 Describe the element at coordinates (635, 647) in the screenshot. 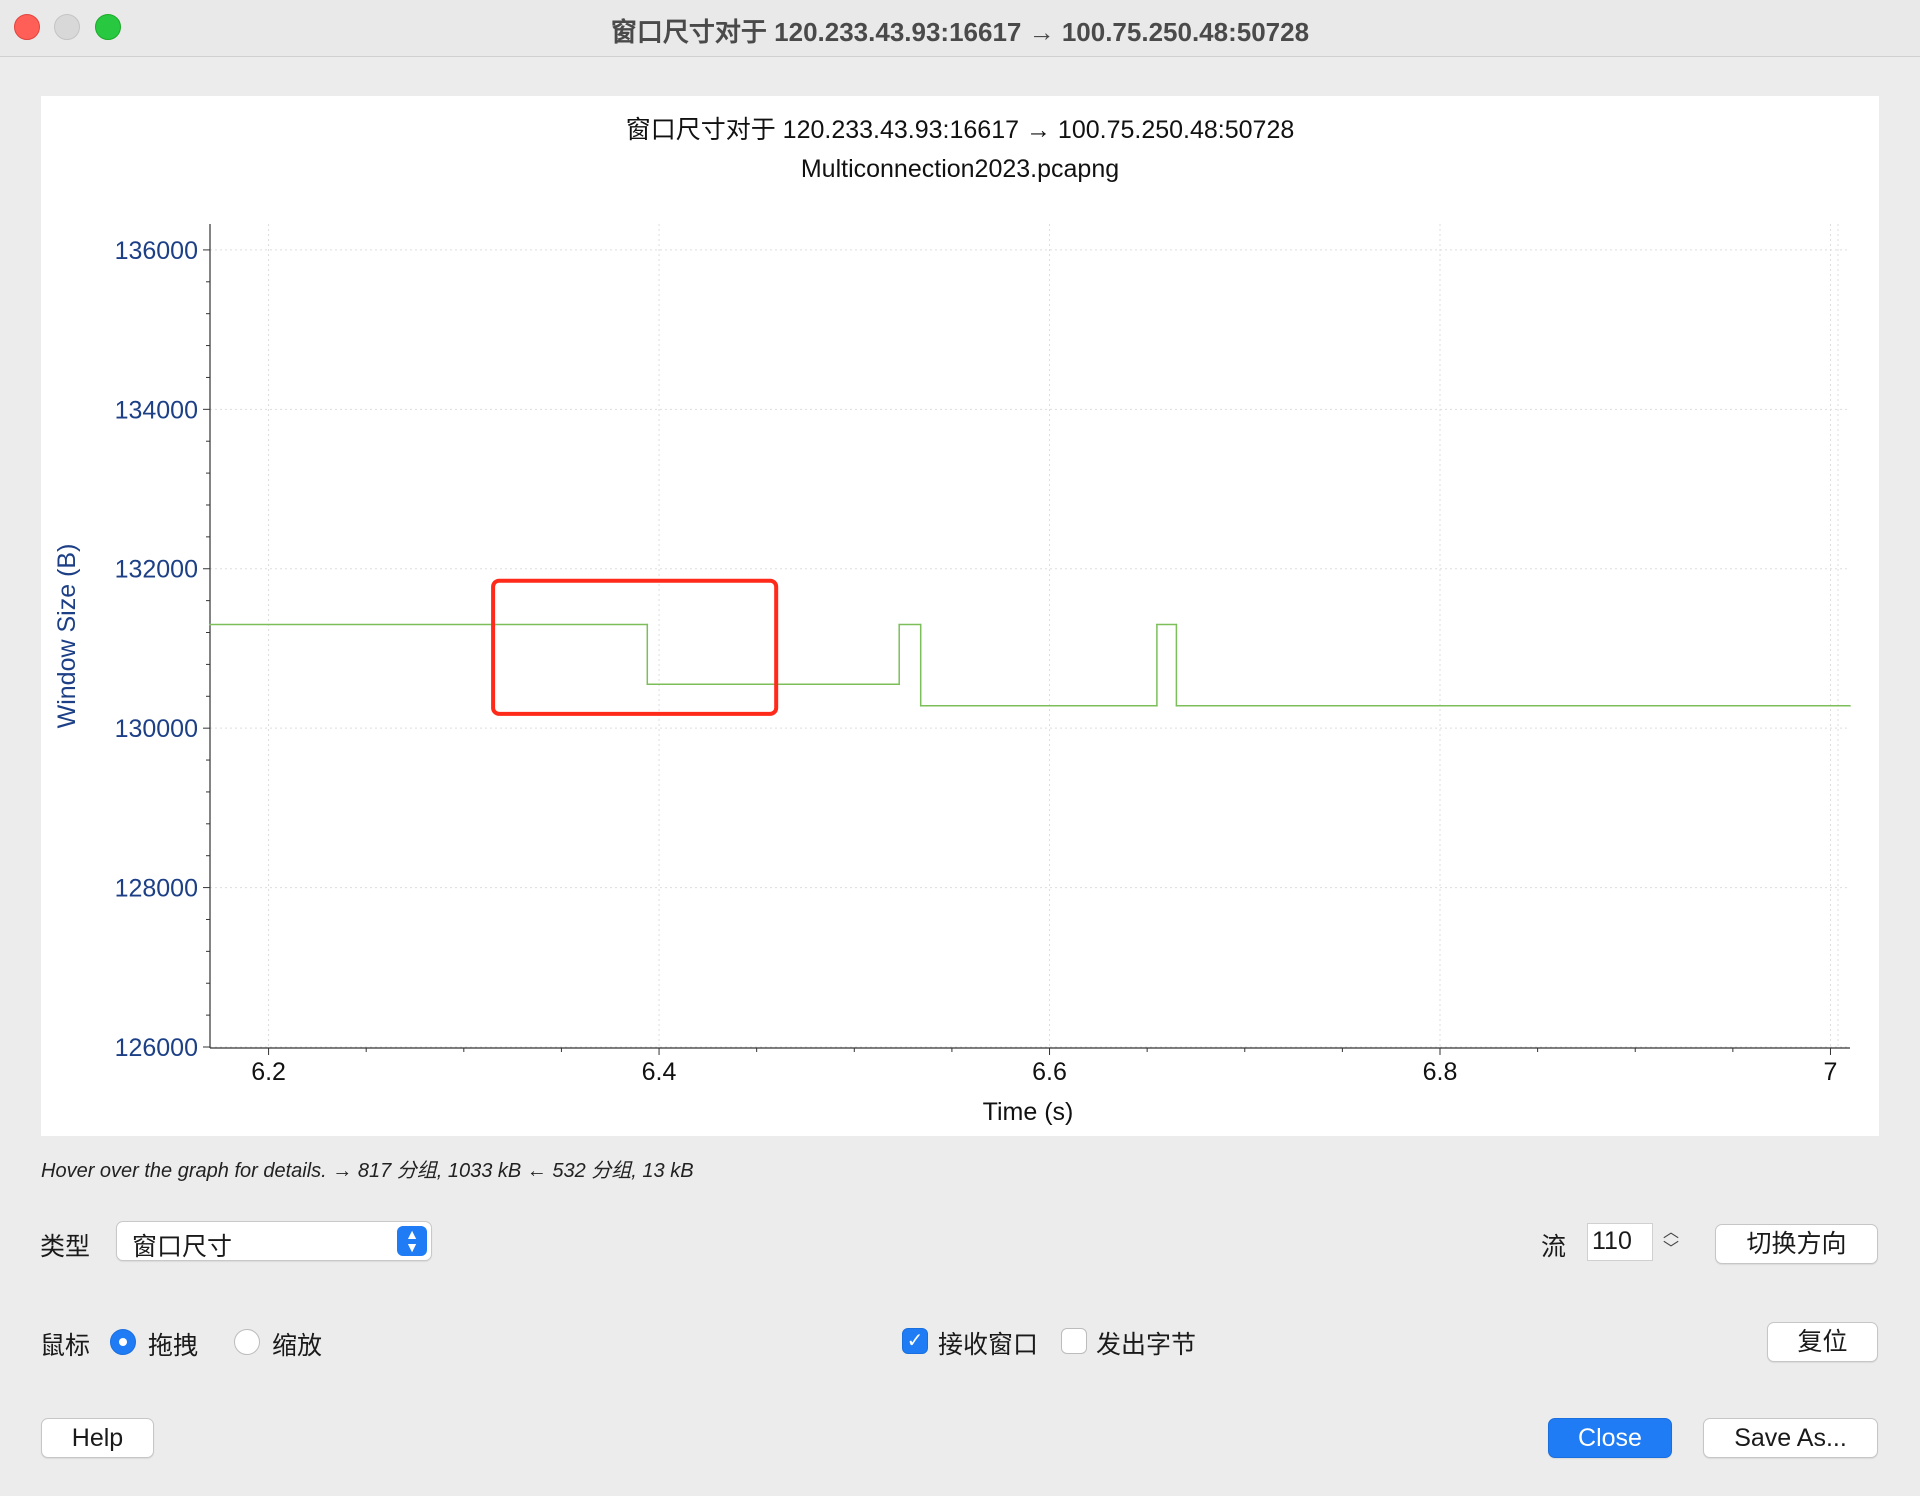

I see `highlight-annotation-box` at that location.